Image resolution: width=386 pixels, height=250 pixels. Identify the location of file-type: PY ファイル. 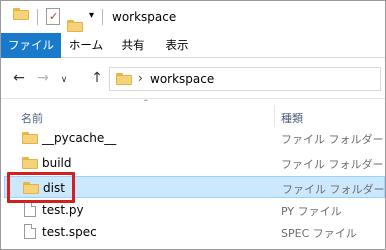
(311, 211).